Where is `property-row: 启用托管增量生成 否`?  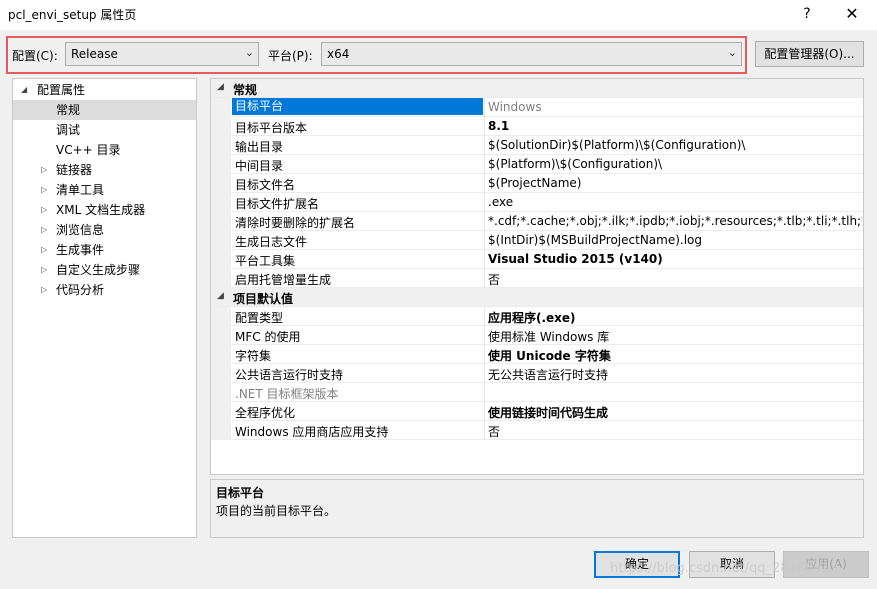 property-row: 启用托管增量生成 否 is located at coordinates (537, 278).